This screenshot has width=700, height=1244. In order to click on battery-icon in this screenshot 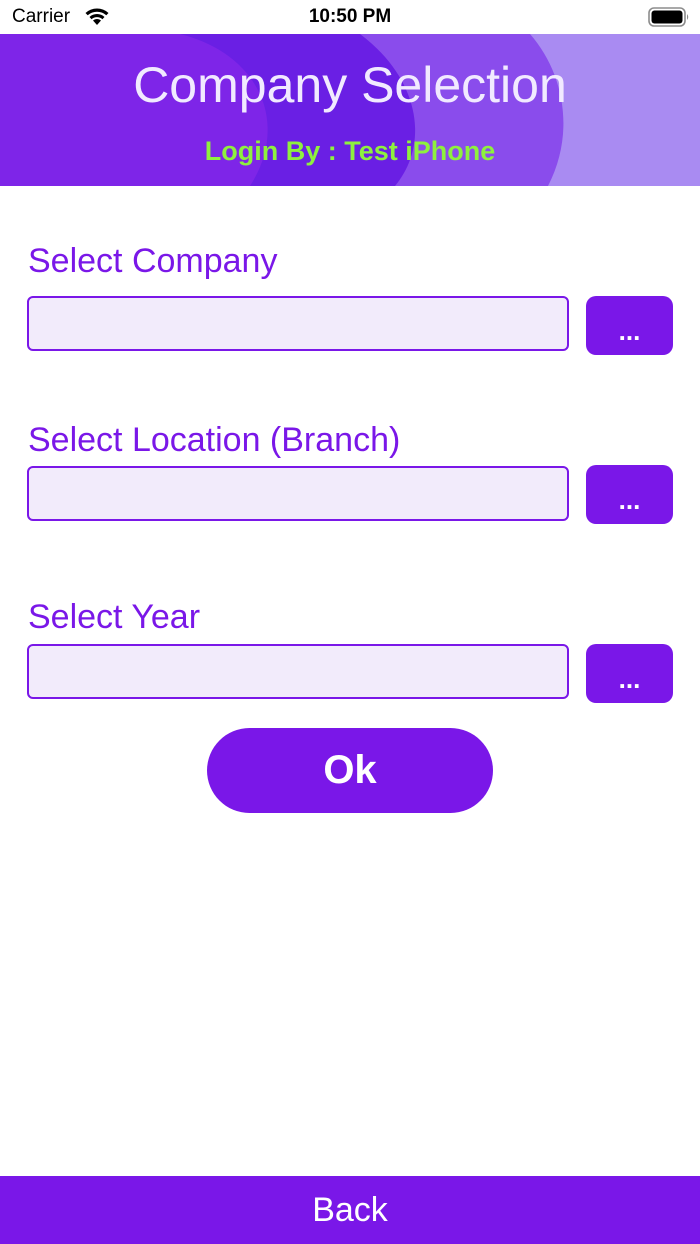, I will do `click(668, 17)`.